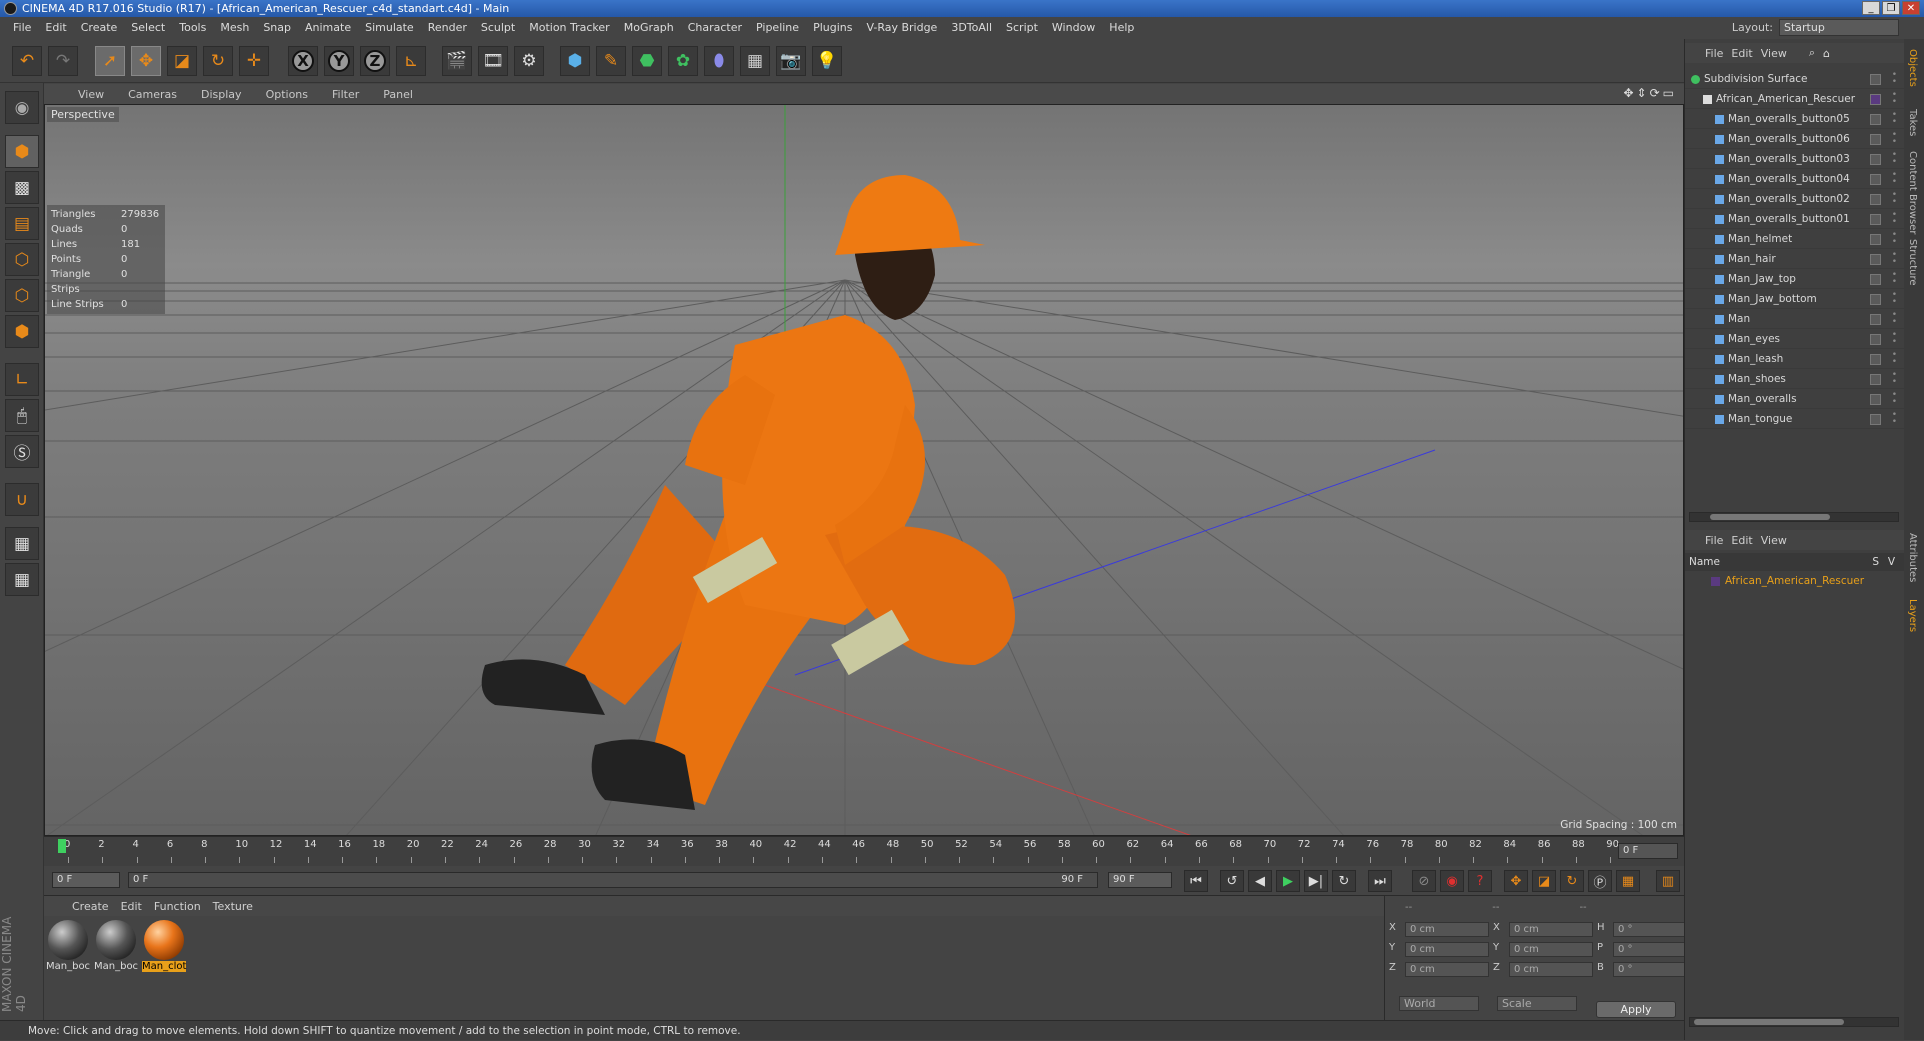 The height and width of the screenshot is (1041, 1924). Describe the element at coordinates (1668, 881) in the screenshot. I see `timeline-window-icon: ▥` at that location.